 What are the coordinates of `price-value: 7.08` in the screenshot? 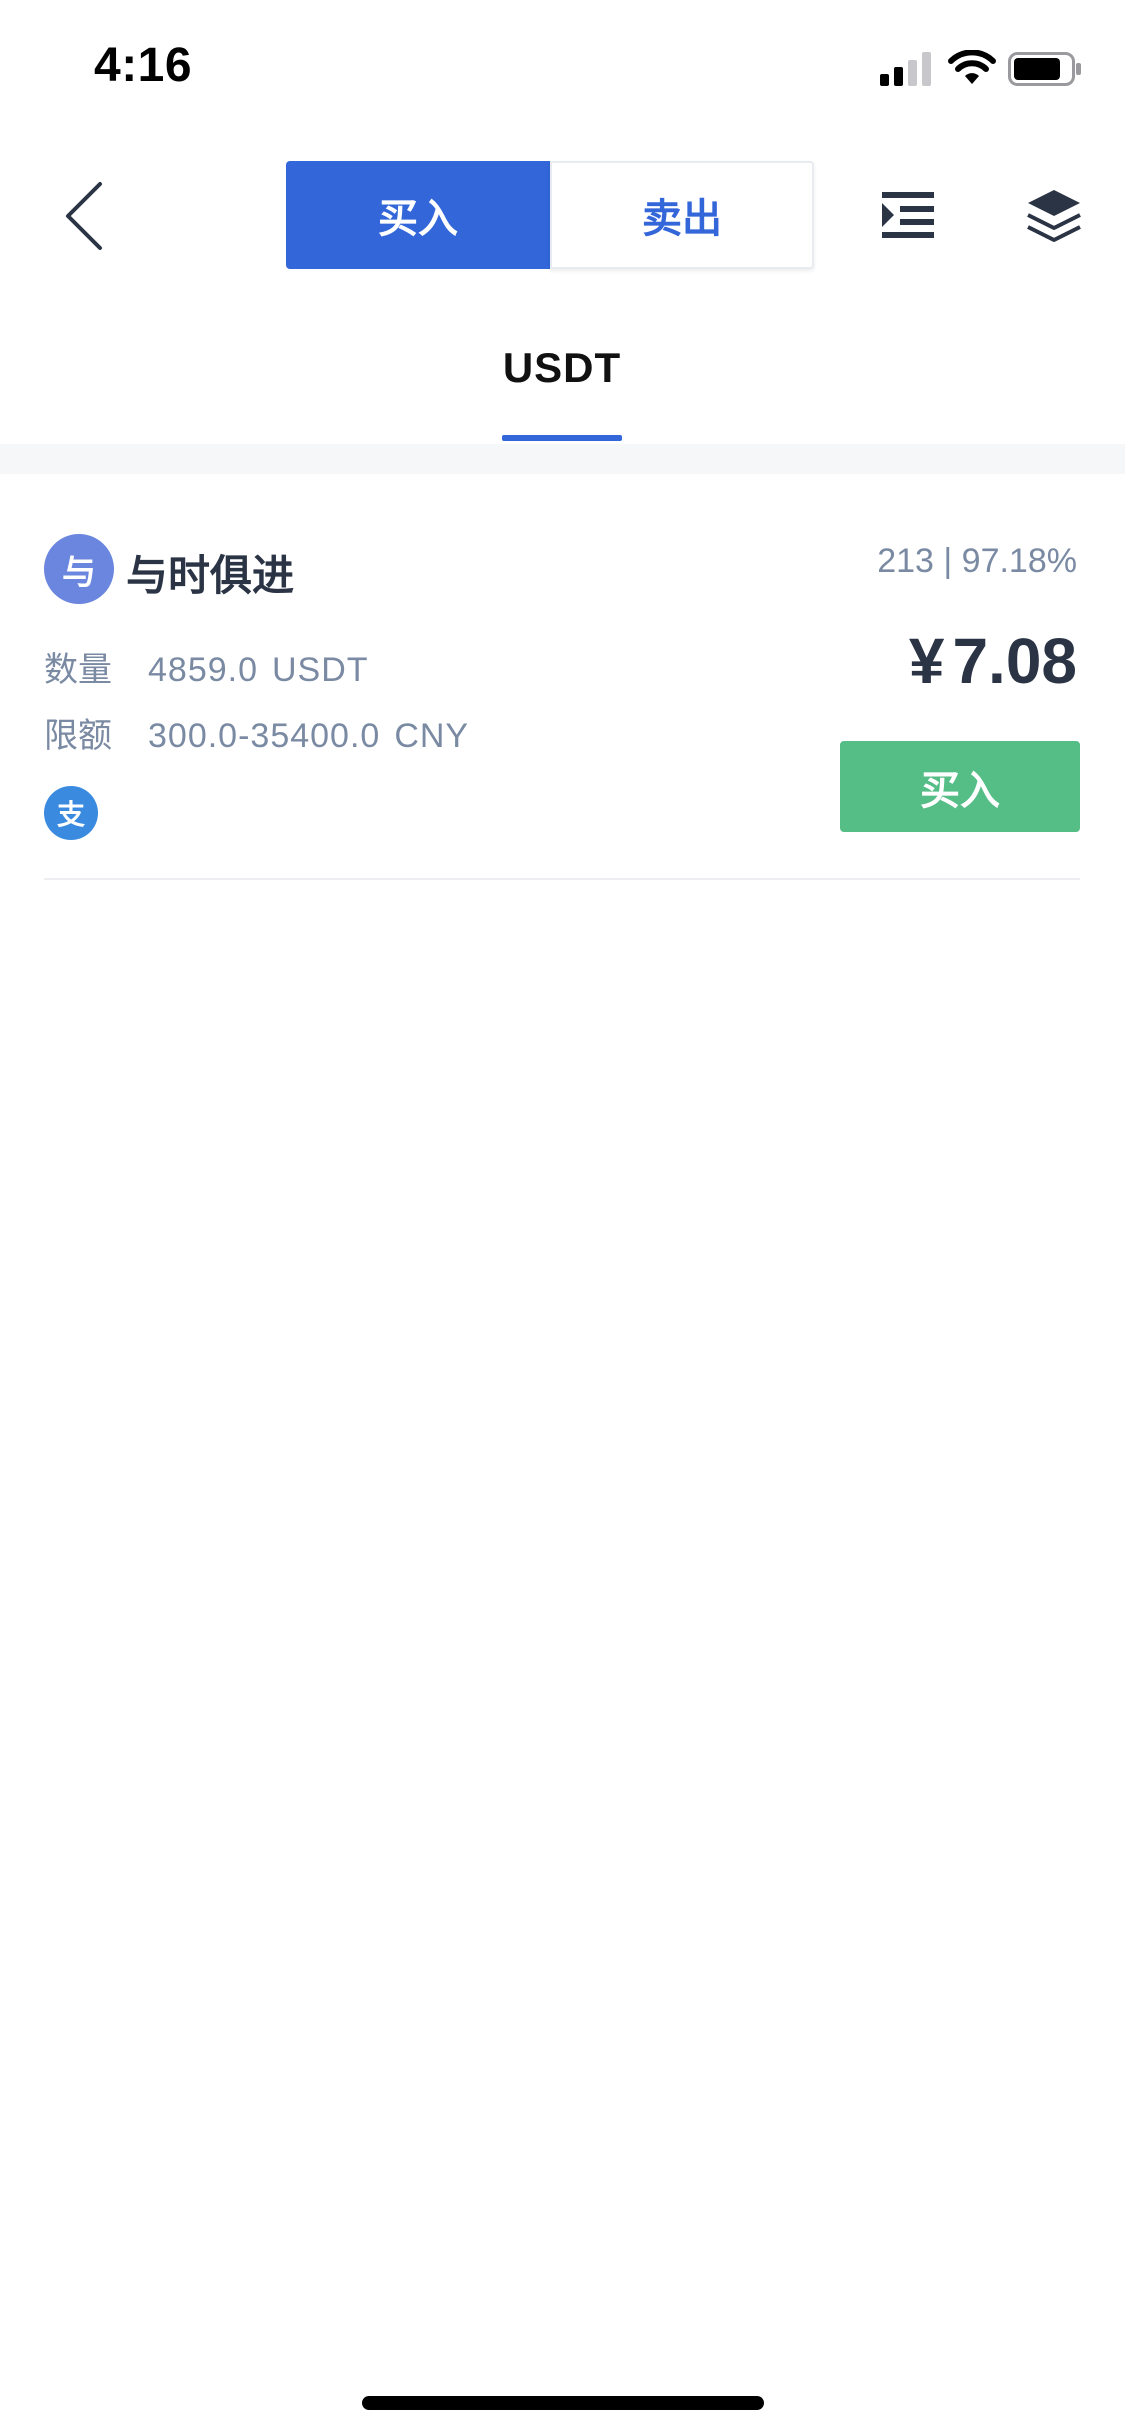 It's located at (1014, 661).